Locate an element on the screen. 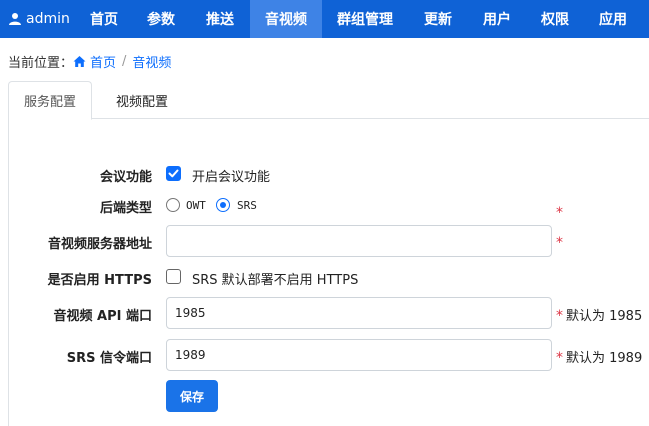 The width and height of the screenshot is (649, 426). tab-bar: 服务配置 视频配置 is located at coordinates (328, 100).